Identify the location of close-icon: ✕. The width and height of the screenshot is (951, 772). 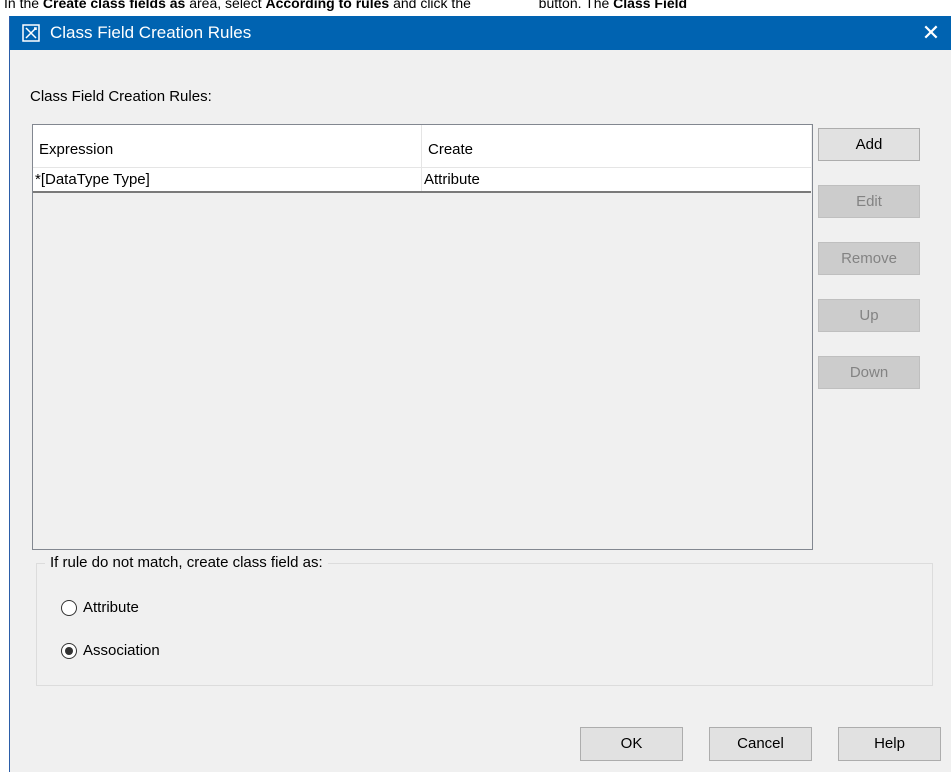
(931, 33).